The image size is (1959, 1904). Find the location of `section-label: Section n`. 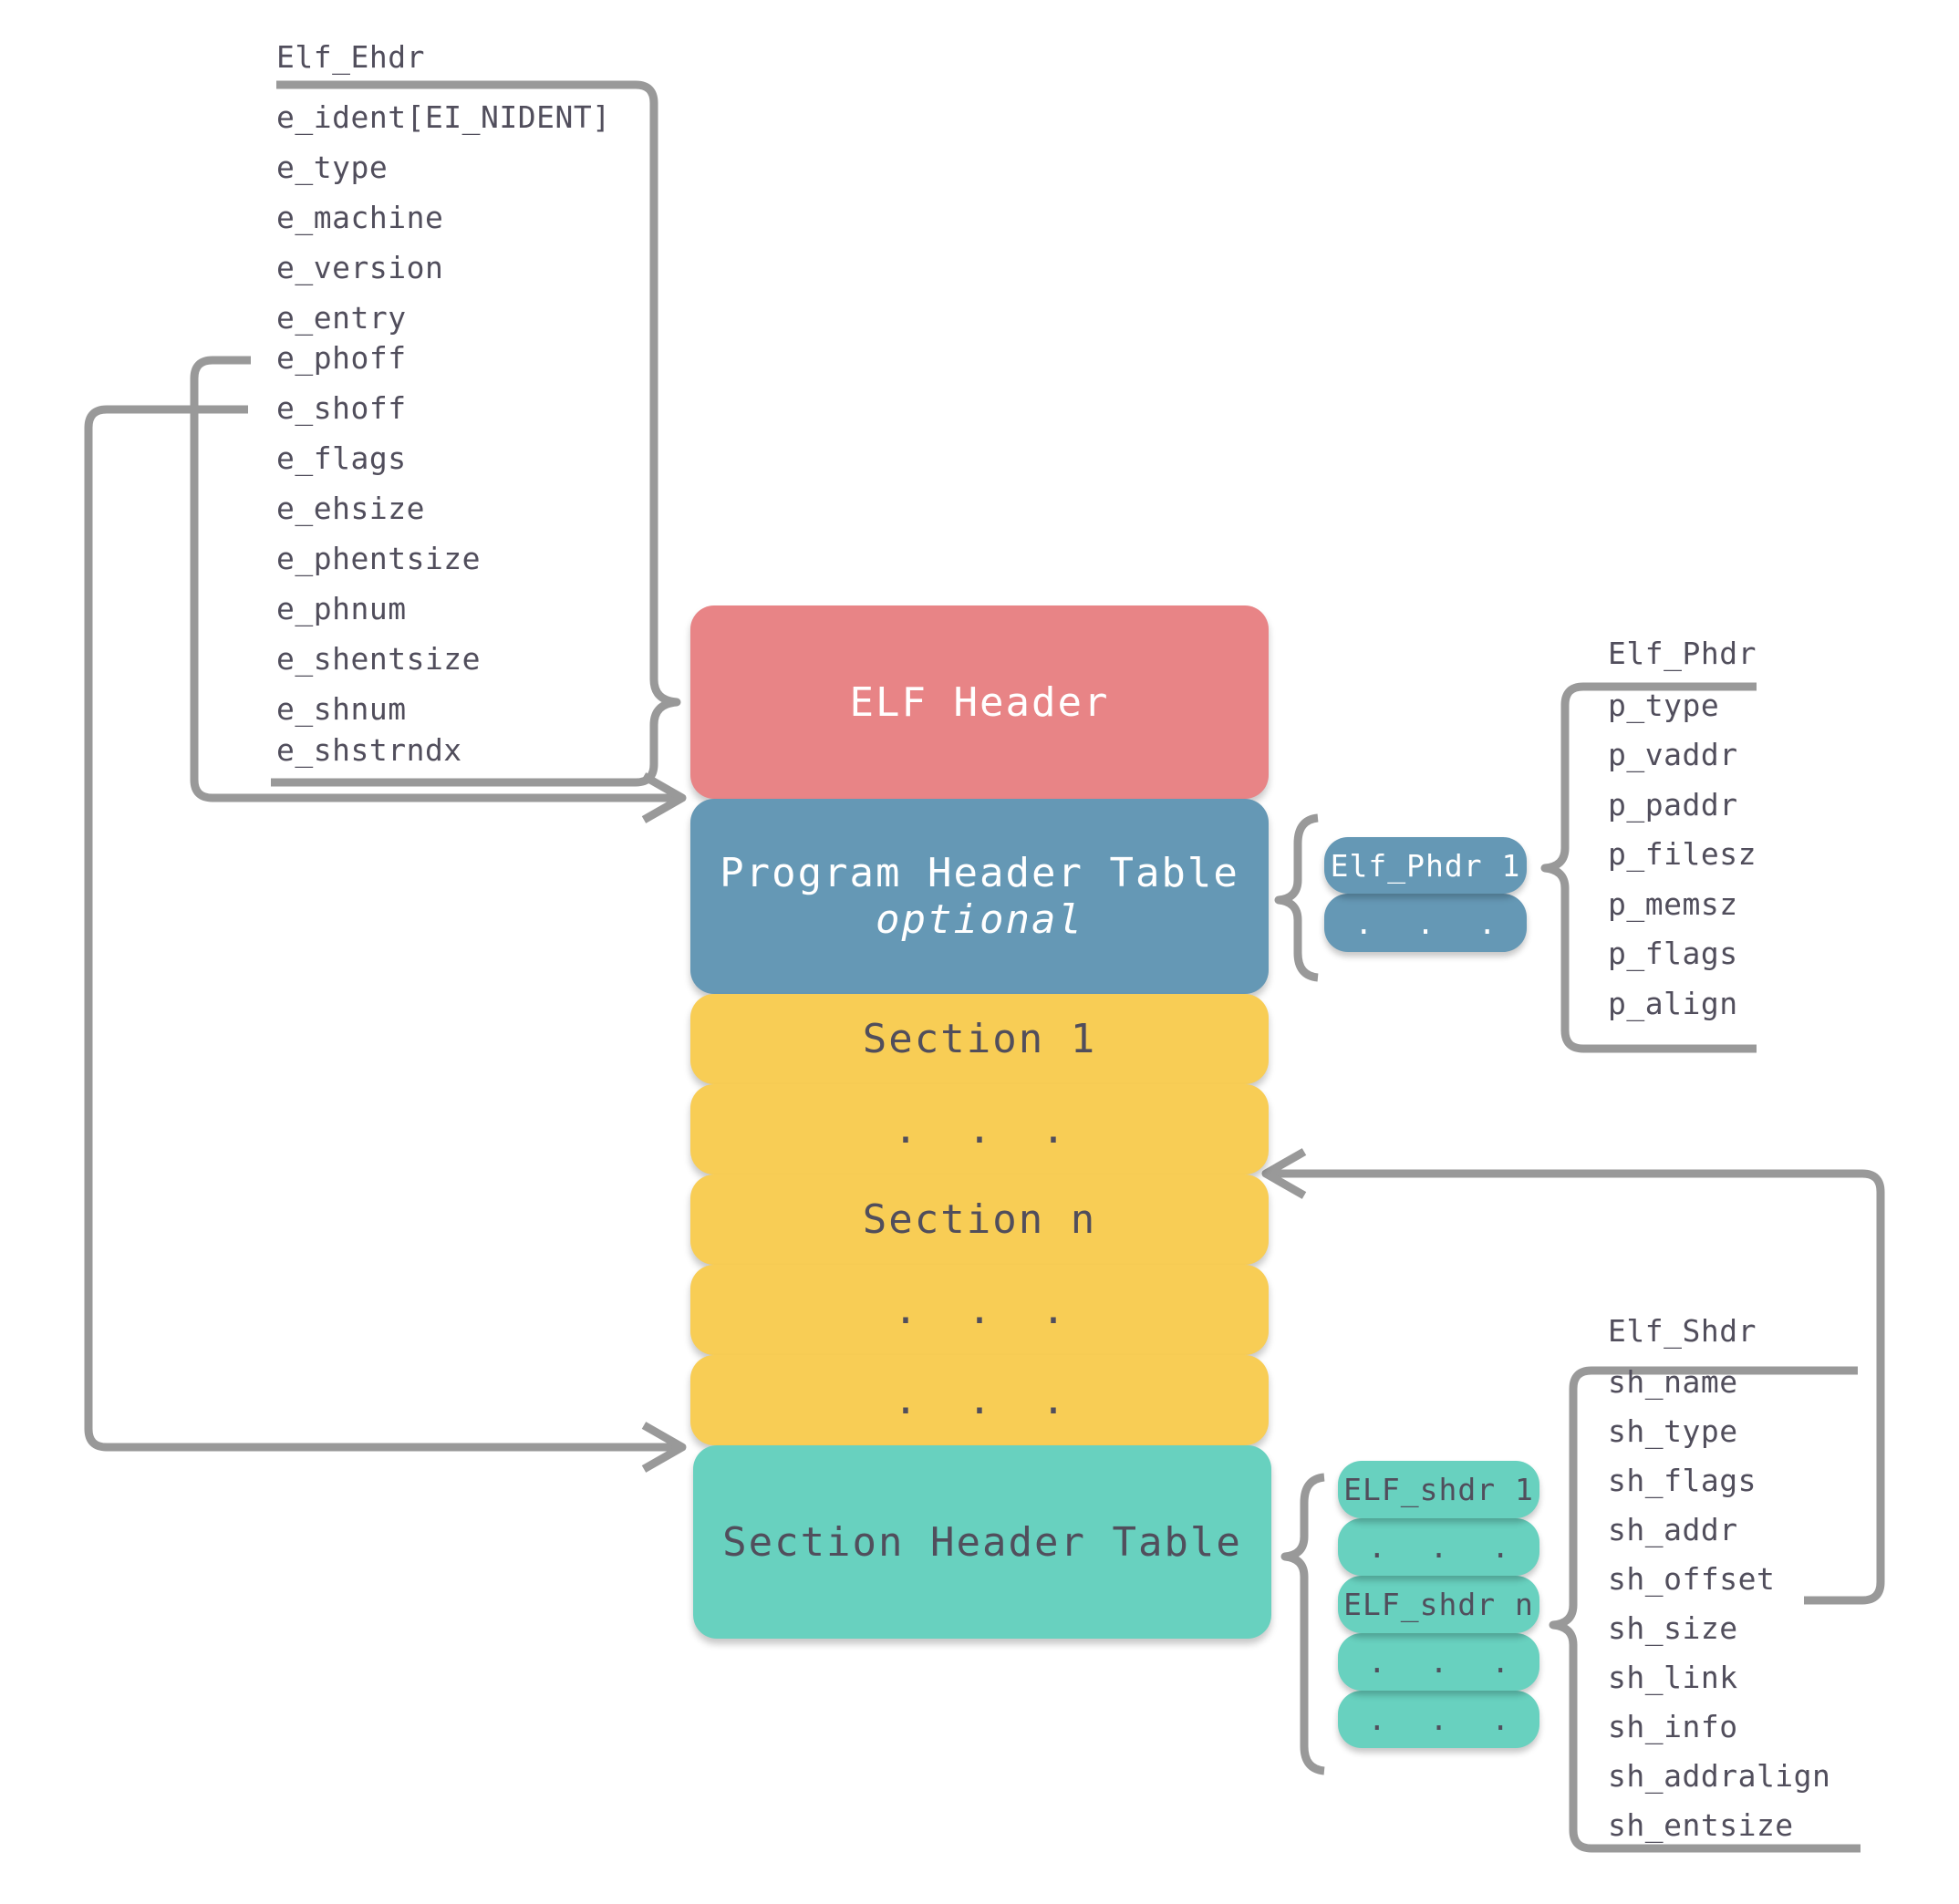

section-label: Section n is located at coordinates (979, 1219).